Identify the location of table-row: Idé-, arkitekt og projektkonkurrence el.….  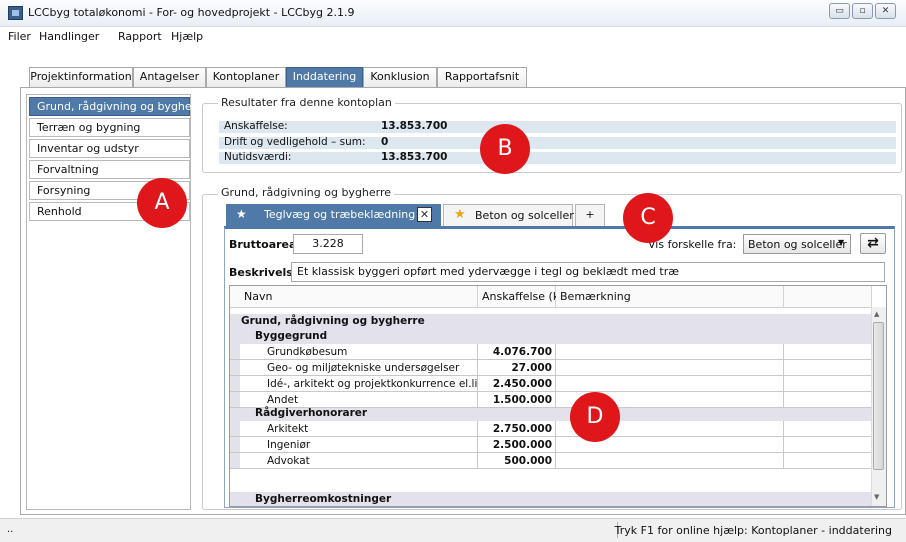
(551, 384).